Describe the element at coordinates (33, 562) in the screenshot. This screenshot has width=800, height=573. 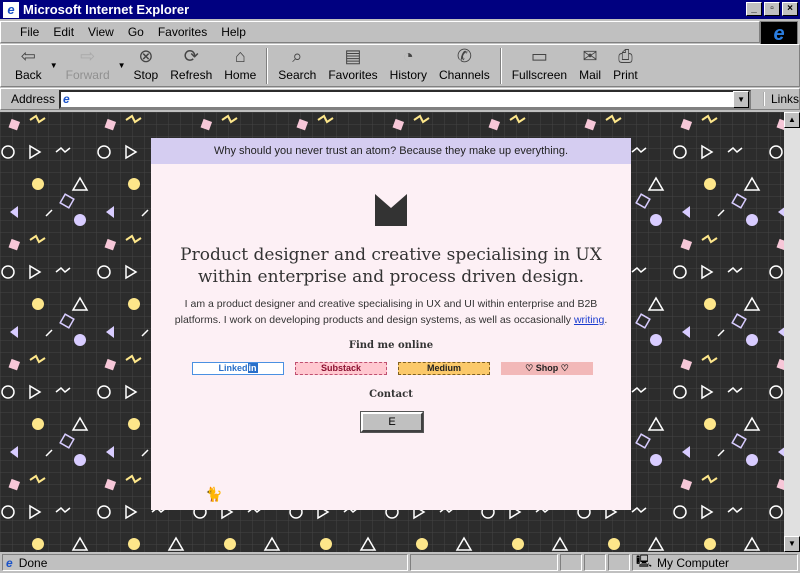
I see `status-done: Done` at that location.